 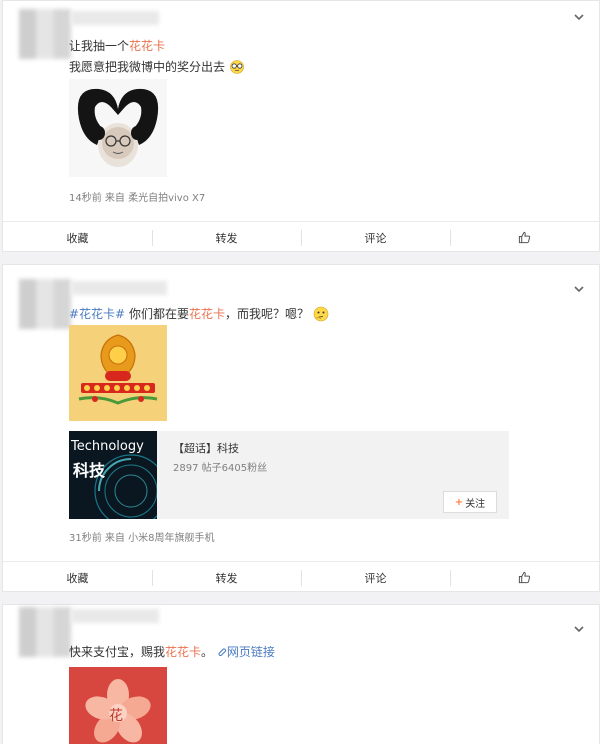 What do you see at coordinates (97, 314) in the screenshot?
I see `hashtag-link: #花花卡#` at bounding box center [97, 314].